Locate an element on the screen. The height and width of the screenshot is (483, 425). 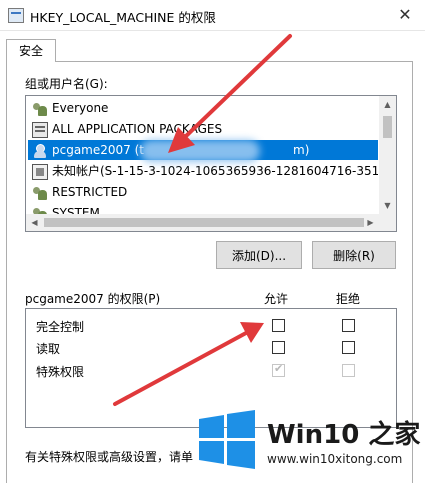
watermark-title: Win10 之家 is located at coordinates (344, 435).